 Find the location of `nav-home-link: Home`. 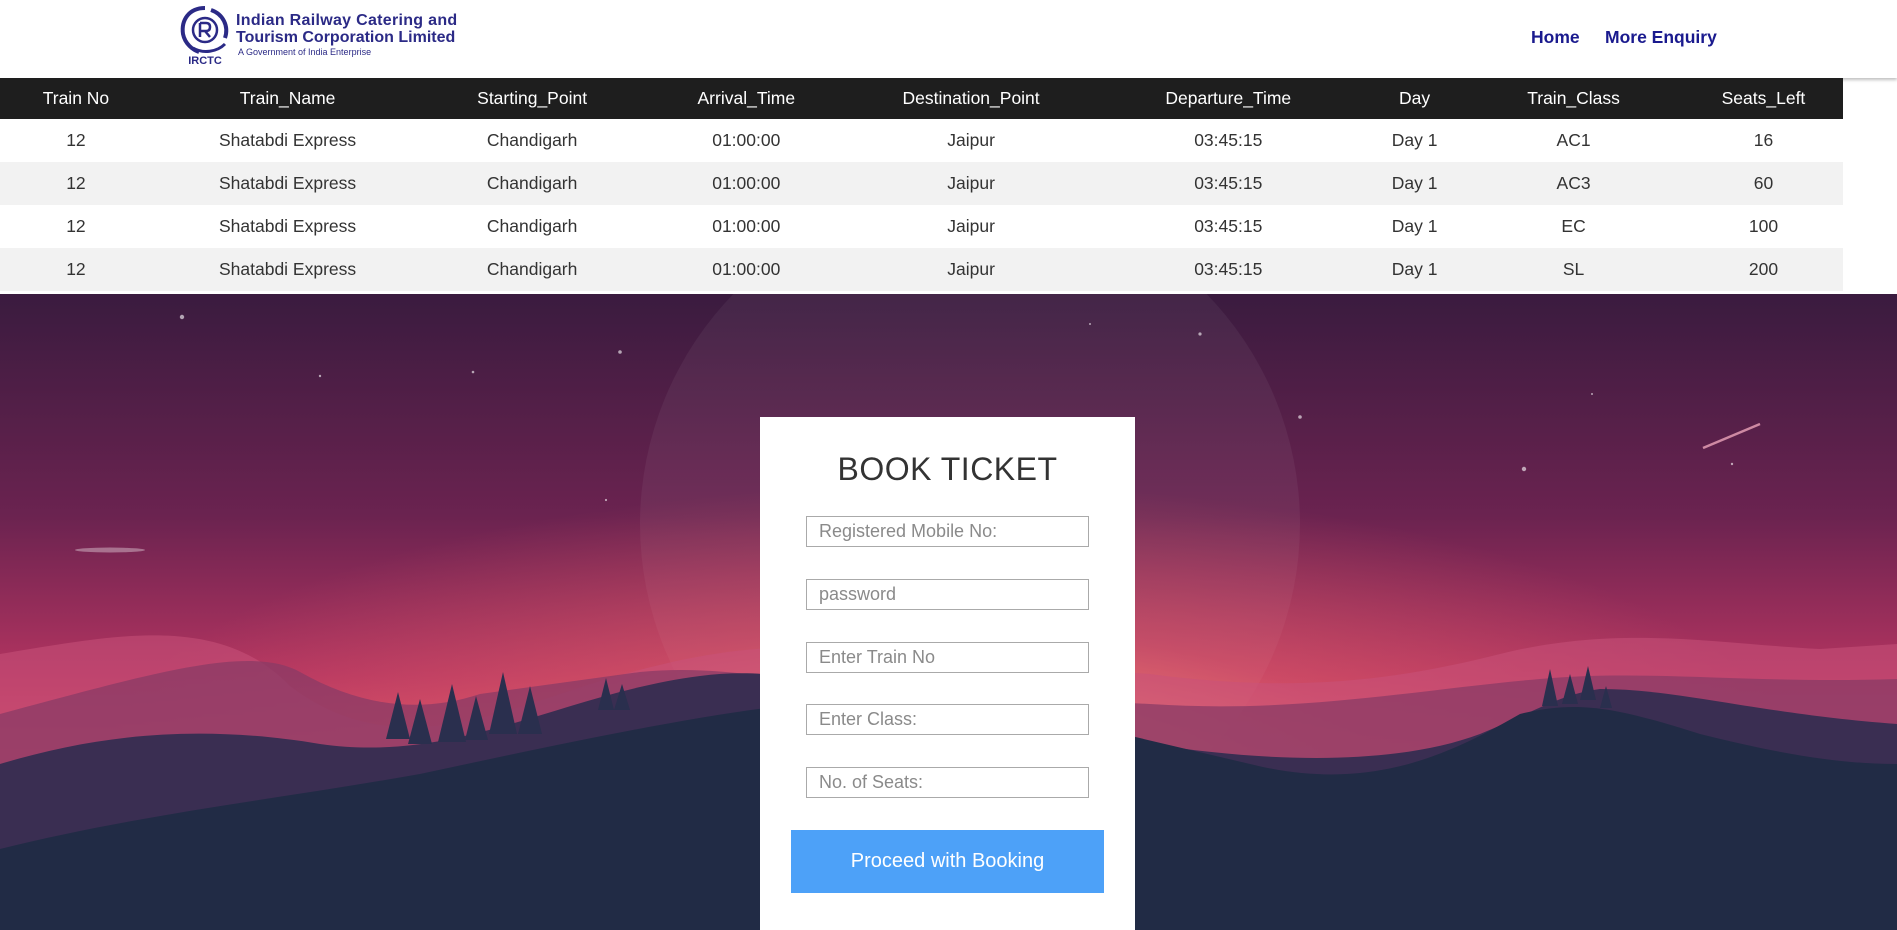

nav-home-link: Home is located at coordinates (1555, 37).